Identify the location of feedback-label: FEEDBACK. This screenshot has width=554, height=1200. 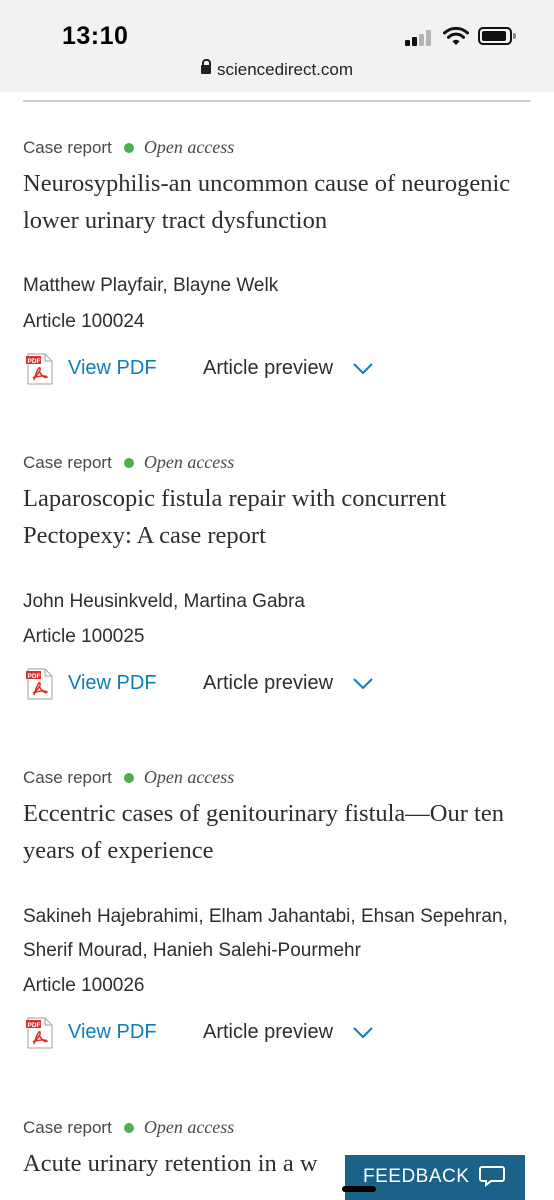
(416, 1176).